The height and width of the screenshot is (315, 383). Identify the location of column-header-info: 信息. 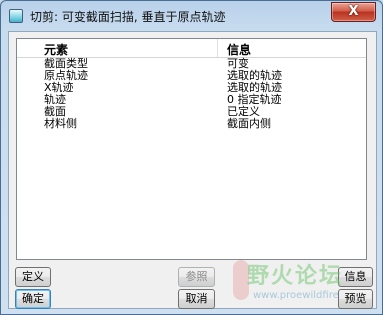
(239, 49).